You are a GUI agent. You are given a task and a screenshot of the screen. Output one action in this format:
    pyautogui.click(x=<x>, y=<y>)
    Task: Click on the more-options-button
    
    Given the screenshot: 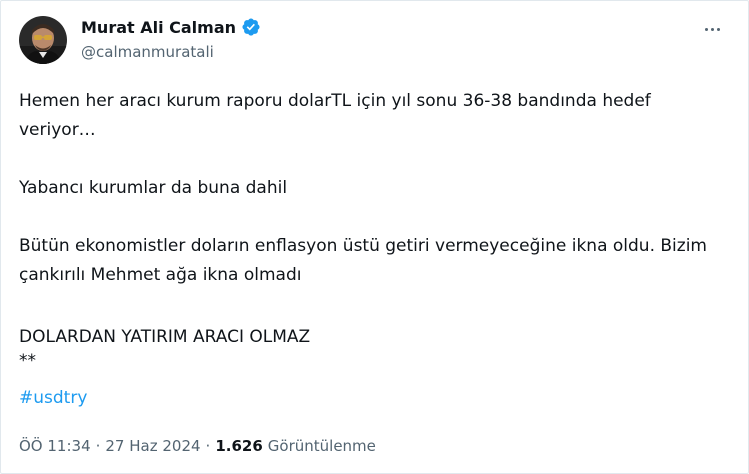 What is the action you would take?
    pyautogui.click(x=712, y=29)
    